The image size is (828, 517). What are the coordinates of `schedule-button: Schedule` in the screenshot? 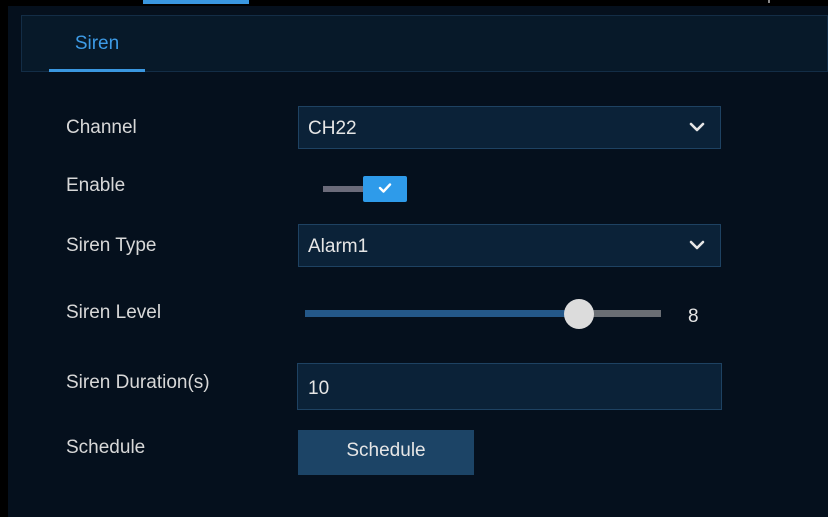 It's located at (386, 452).